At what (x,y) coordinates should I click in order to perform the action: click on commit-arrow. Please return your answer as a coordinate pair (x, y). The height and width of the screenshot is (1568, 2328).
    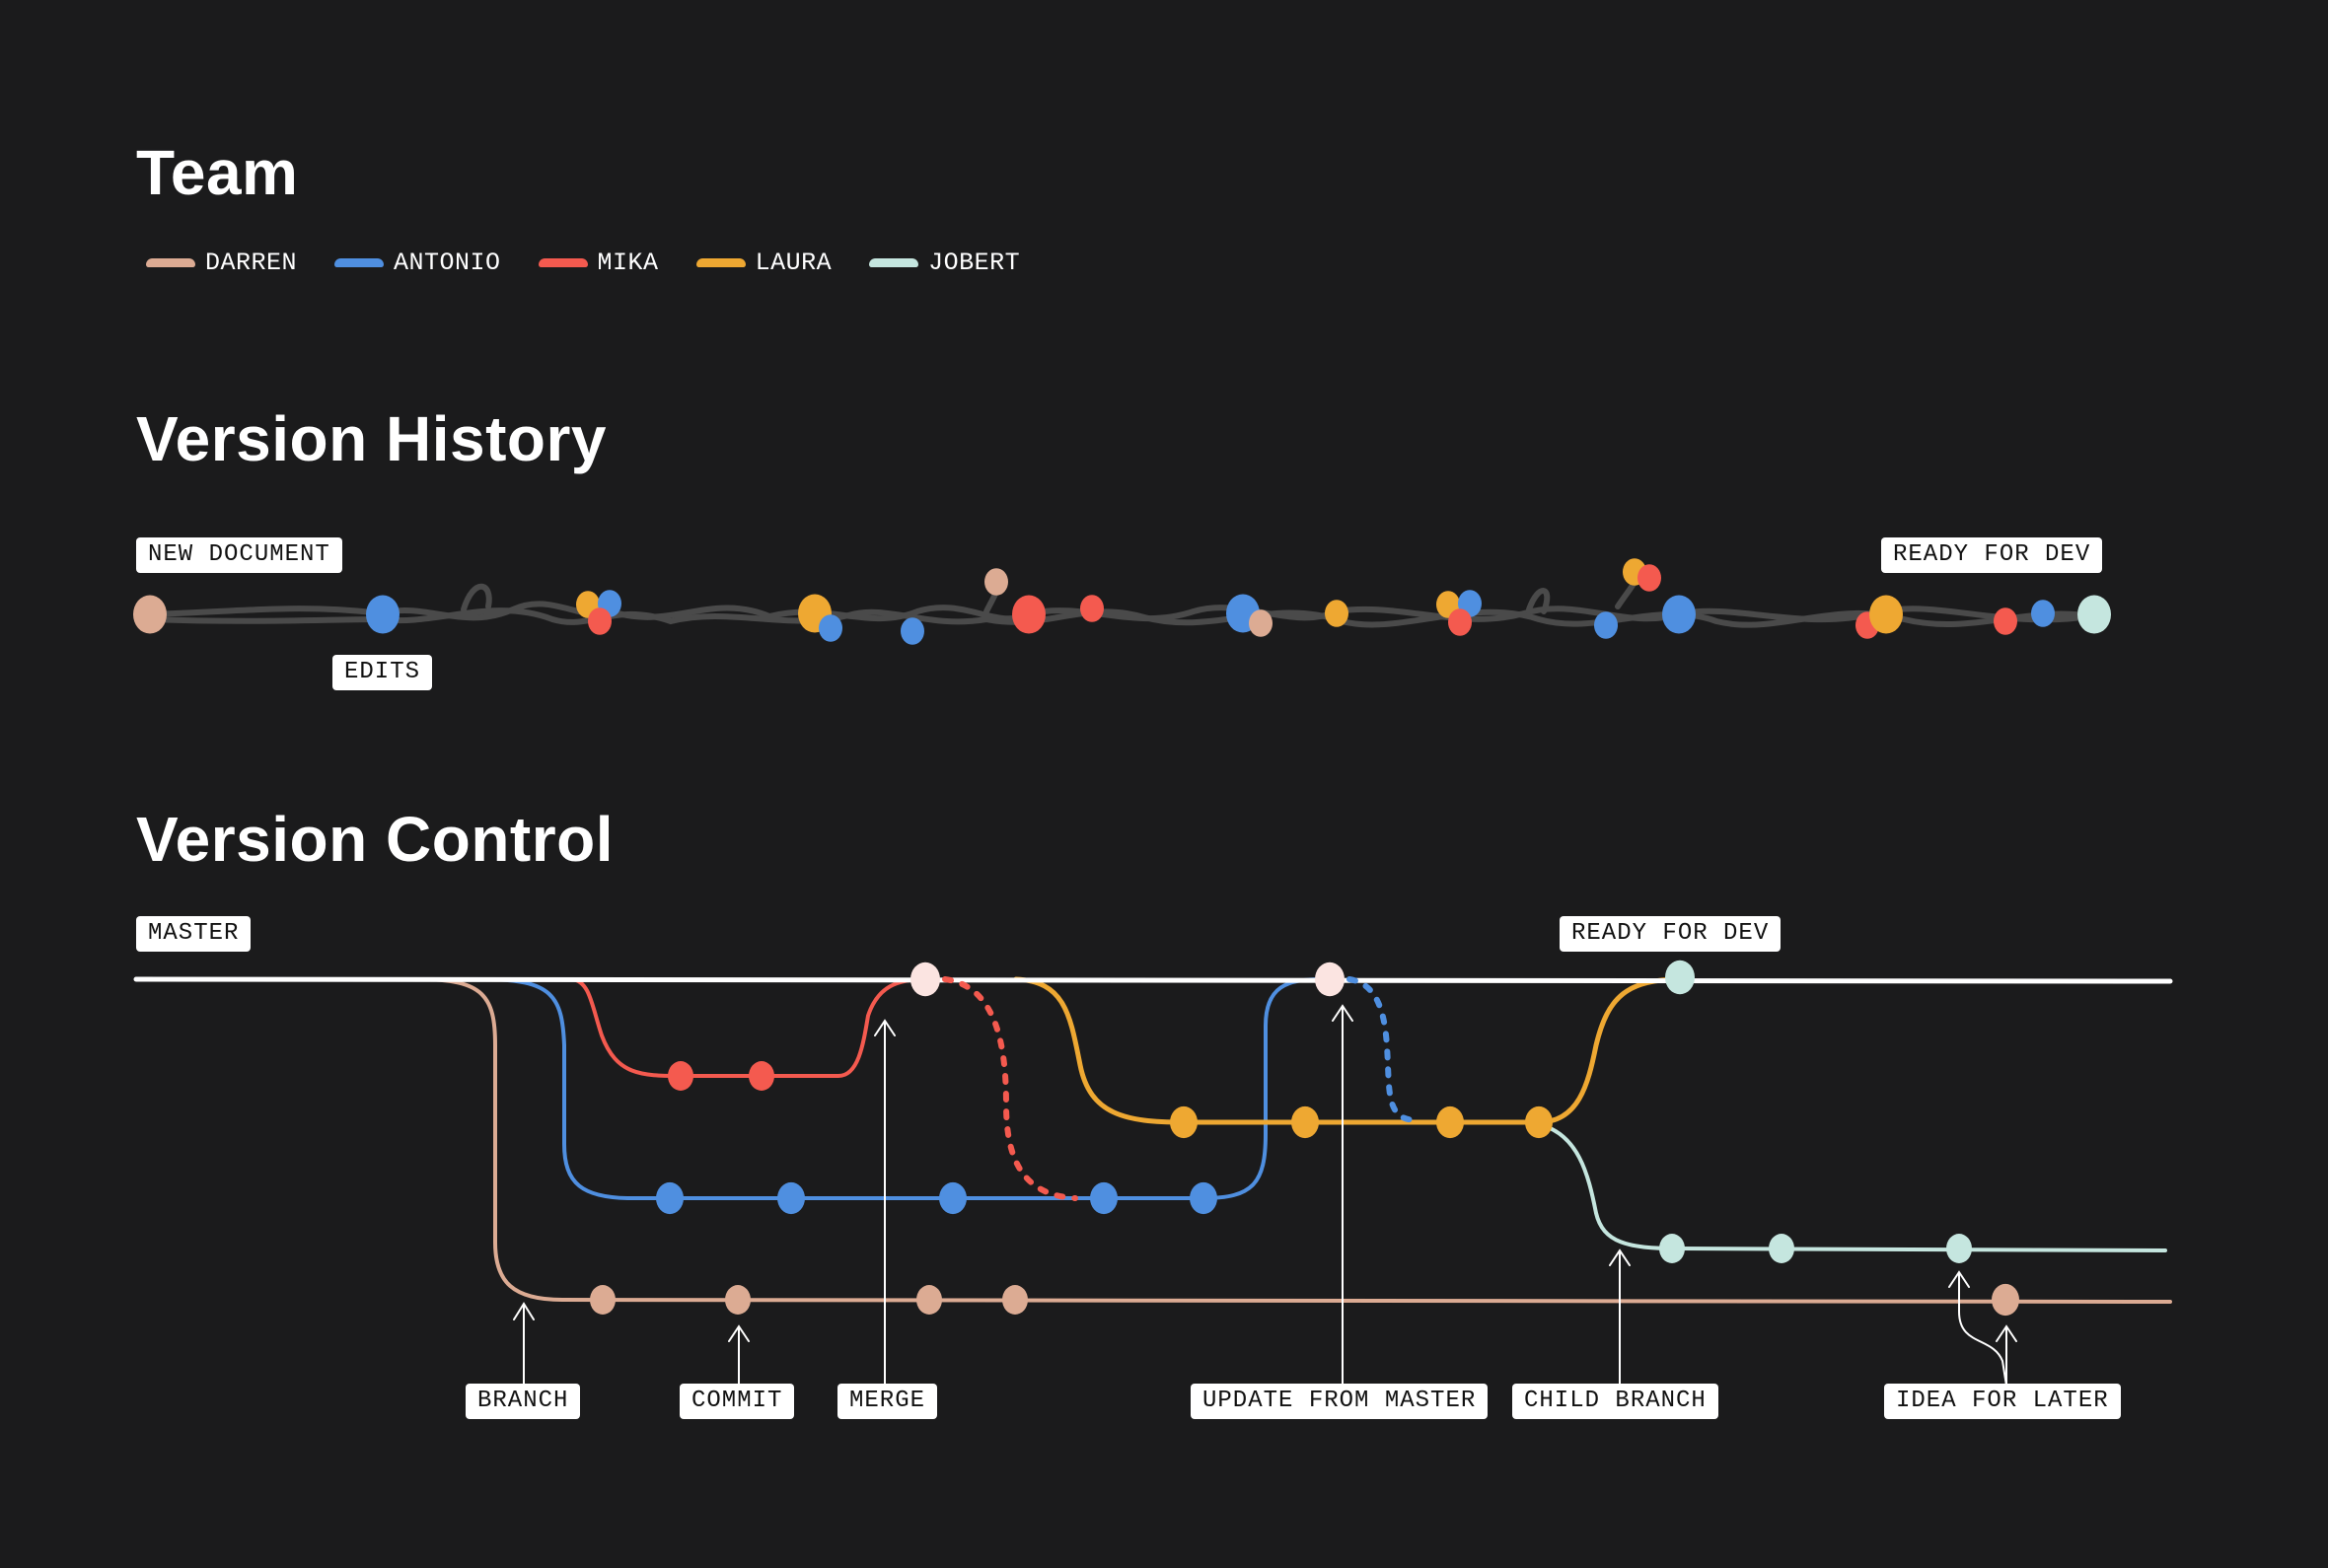
    Looking at the image, I should click on (739, 1355).